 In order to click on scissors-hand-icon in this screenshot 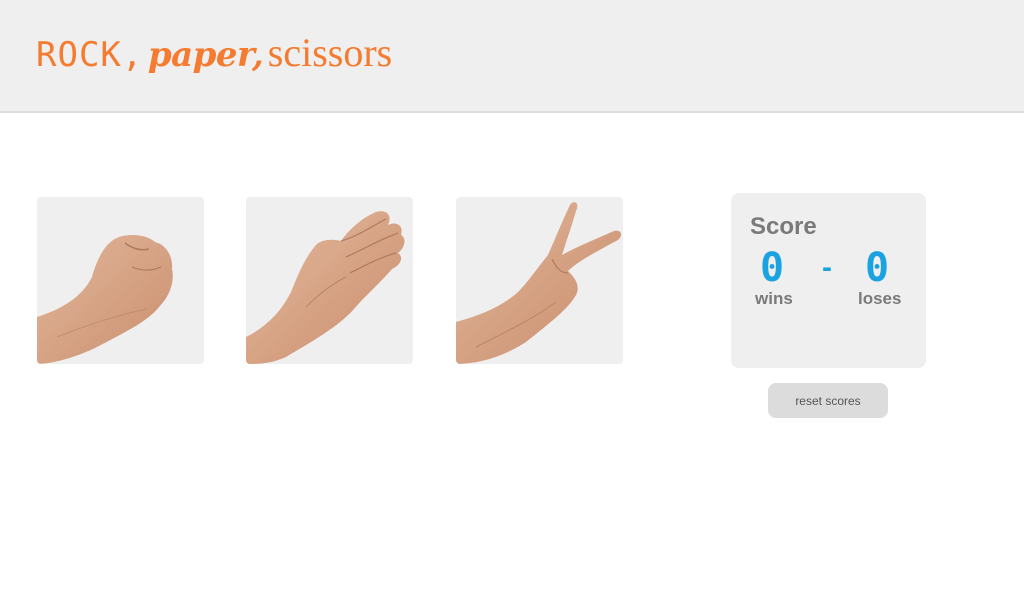, I will do `click(539, 283)`.